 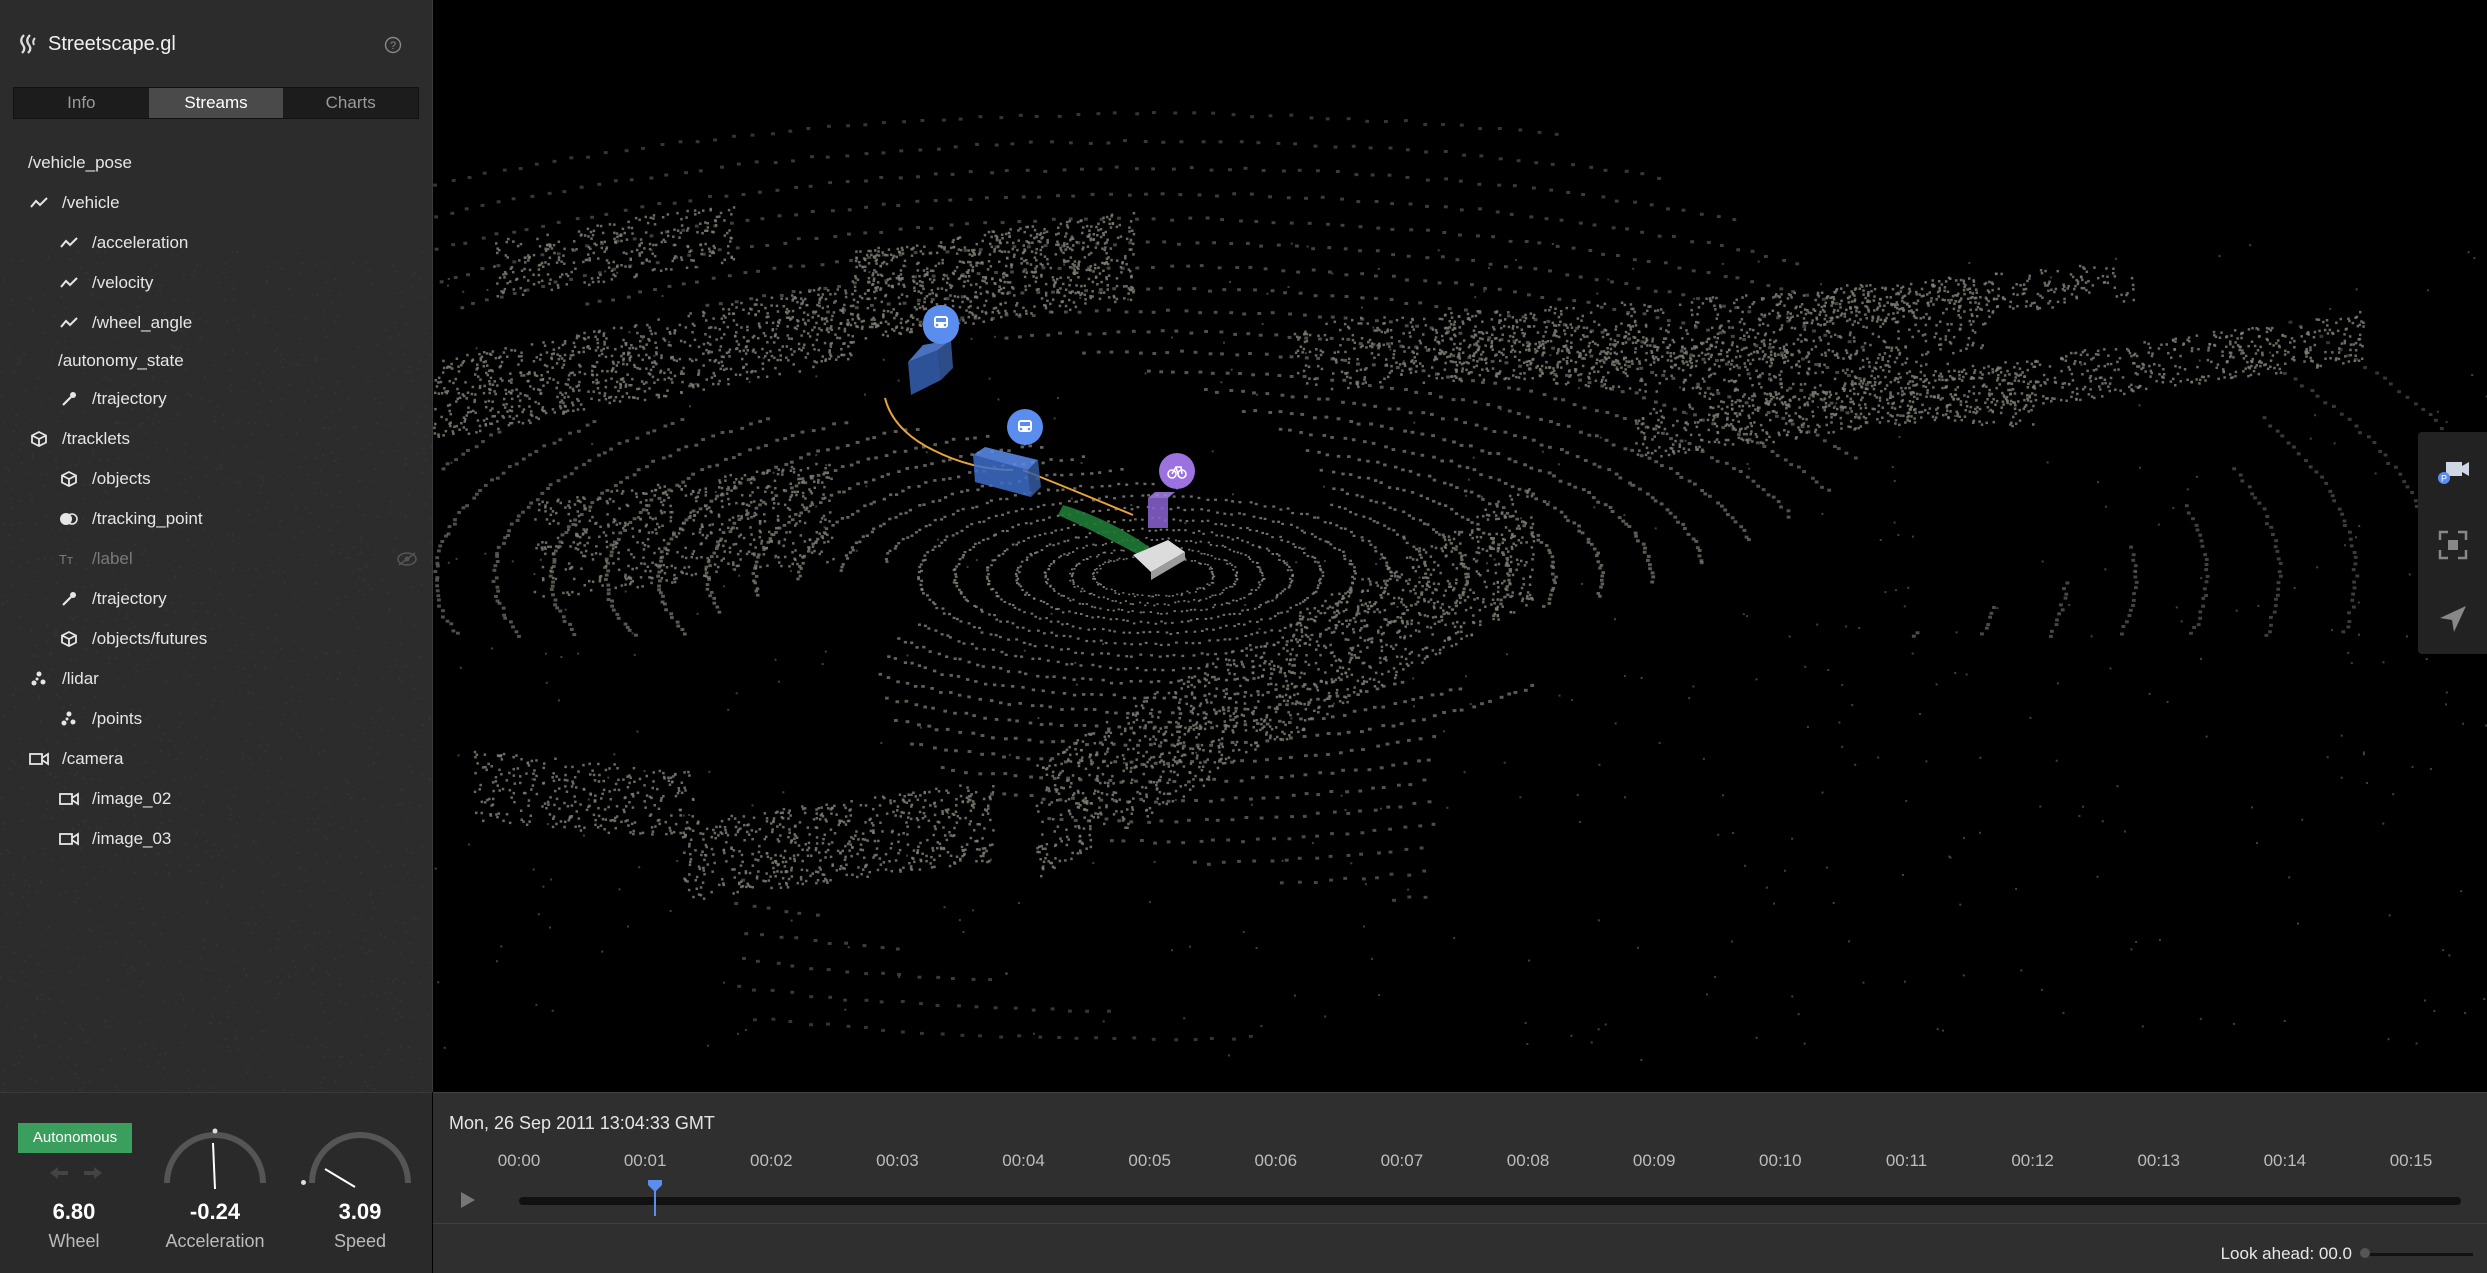 I want to click on camera-follow-icon: P, so click(x=2453, y=473).